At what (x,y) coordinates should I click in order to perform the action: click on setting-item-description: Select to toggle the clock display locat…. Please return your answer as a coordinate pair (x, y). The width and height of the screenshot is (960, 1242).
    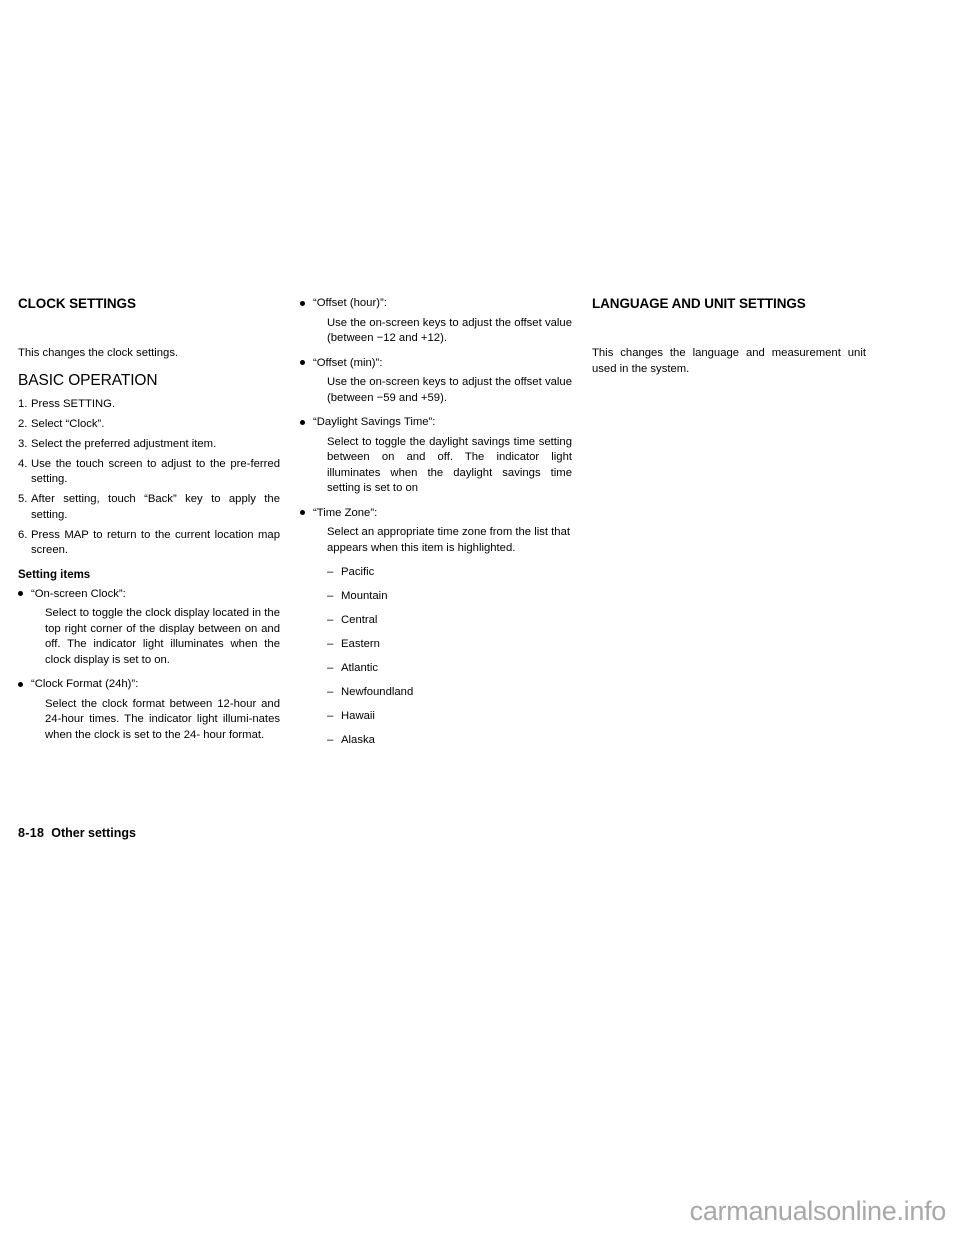
    Looking at the image, I should click on (162, 636).